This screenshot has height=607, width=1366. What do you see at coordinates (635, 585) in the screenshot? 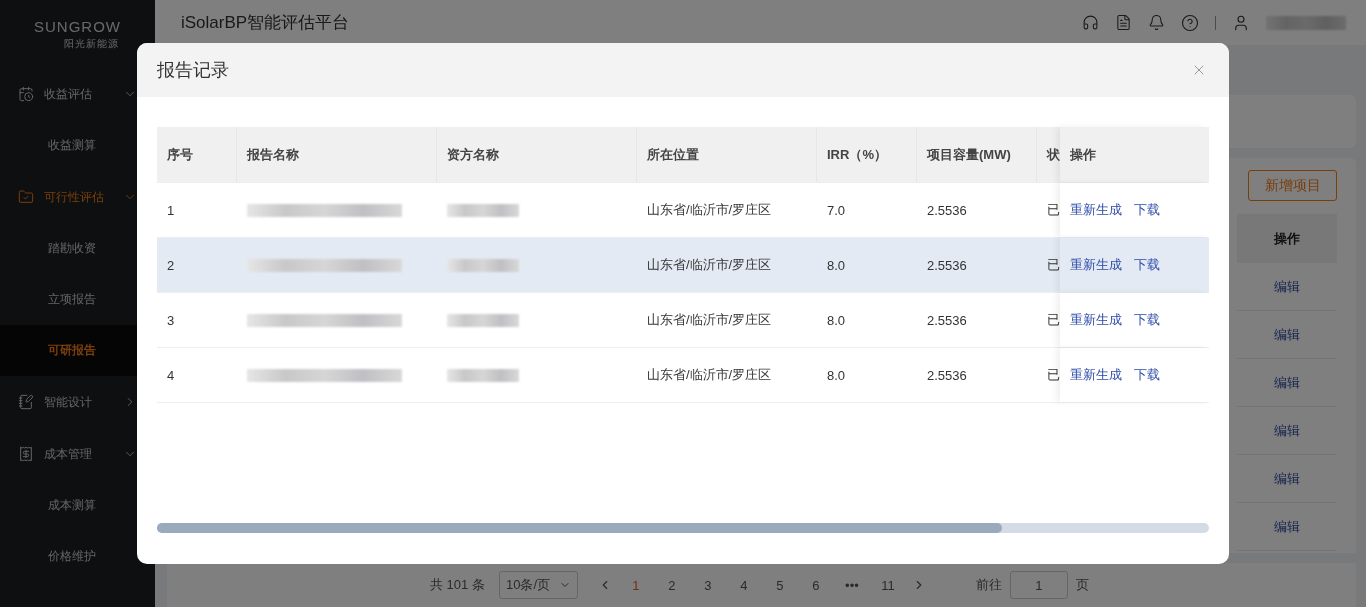
I see `page-number: 1` at bounding box center [635, 585].